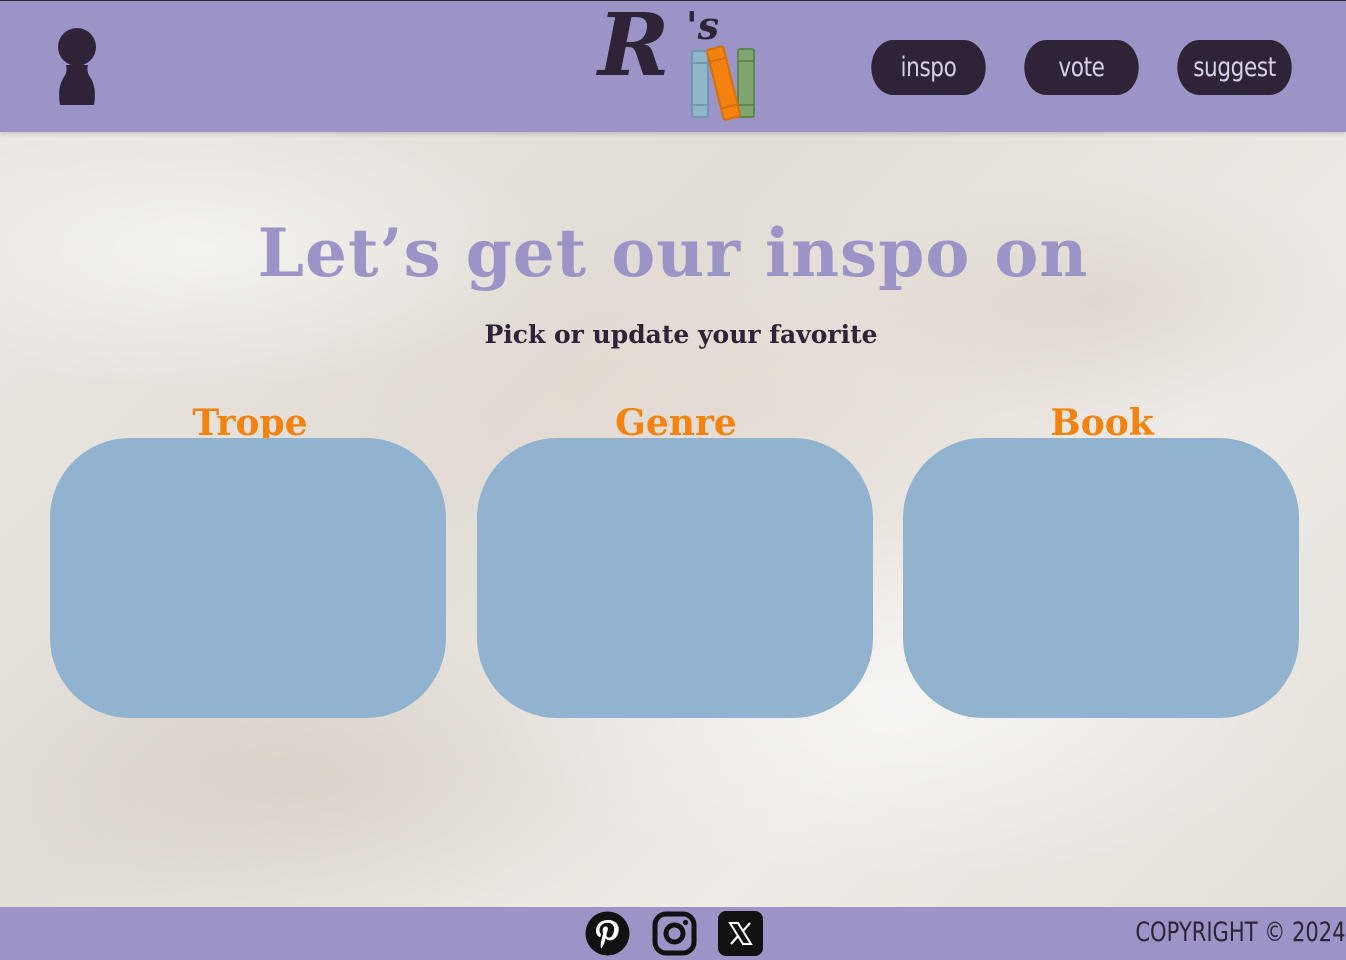  What do you see at coordinates (679, 62) in the screenshot?
I see `site-logo: R 's` at bounding box center [679, 62].